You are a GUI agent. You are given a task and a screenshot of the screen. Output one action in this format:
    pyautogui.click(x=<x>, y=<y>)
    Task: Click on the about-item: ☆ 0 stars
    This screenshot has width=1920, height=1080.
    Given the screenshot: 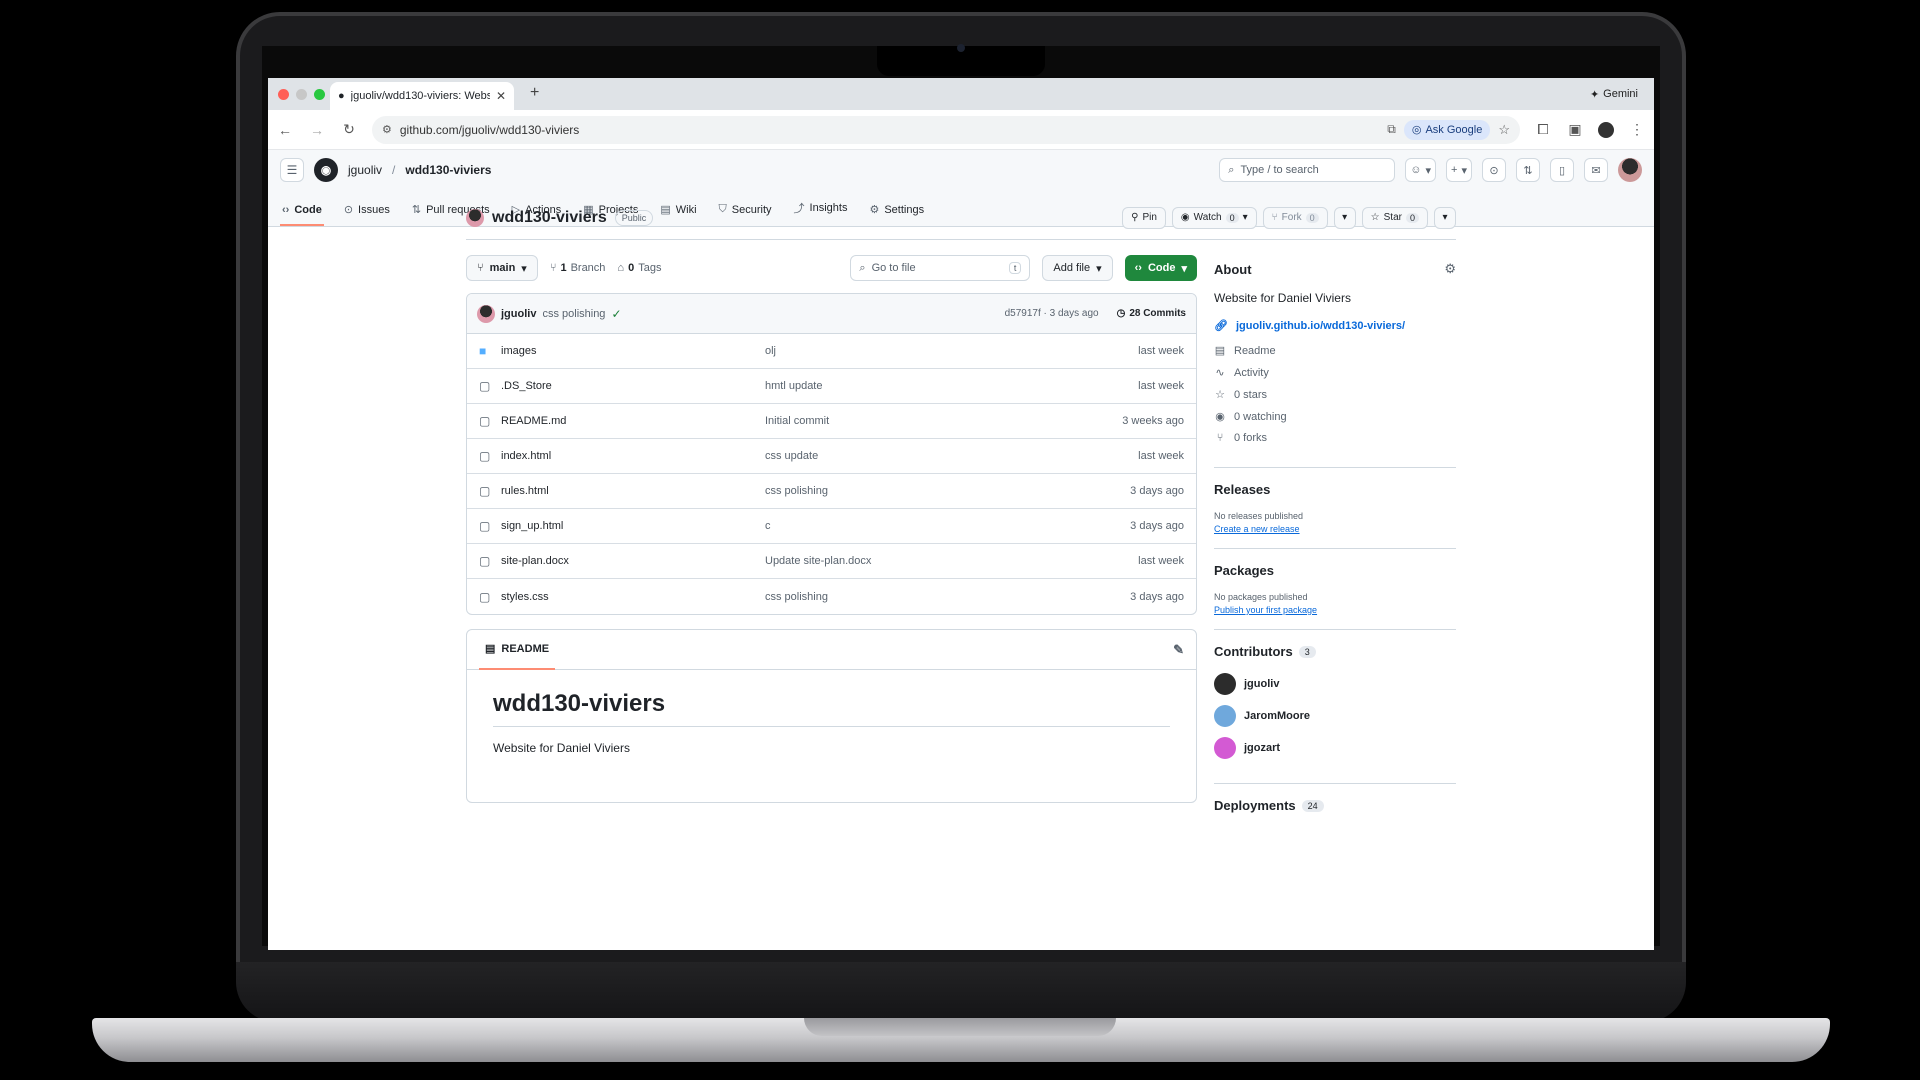 What is the action you would take?
    pyautogui.click(x=1335, y=395)
    